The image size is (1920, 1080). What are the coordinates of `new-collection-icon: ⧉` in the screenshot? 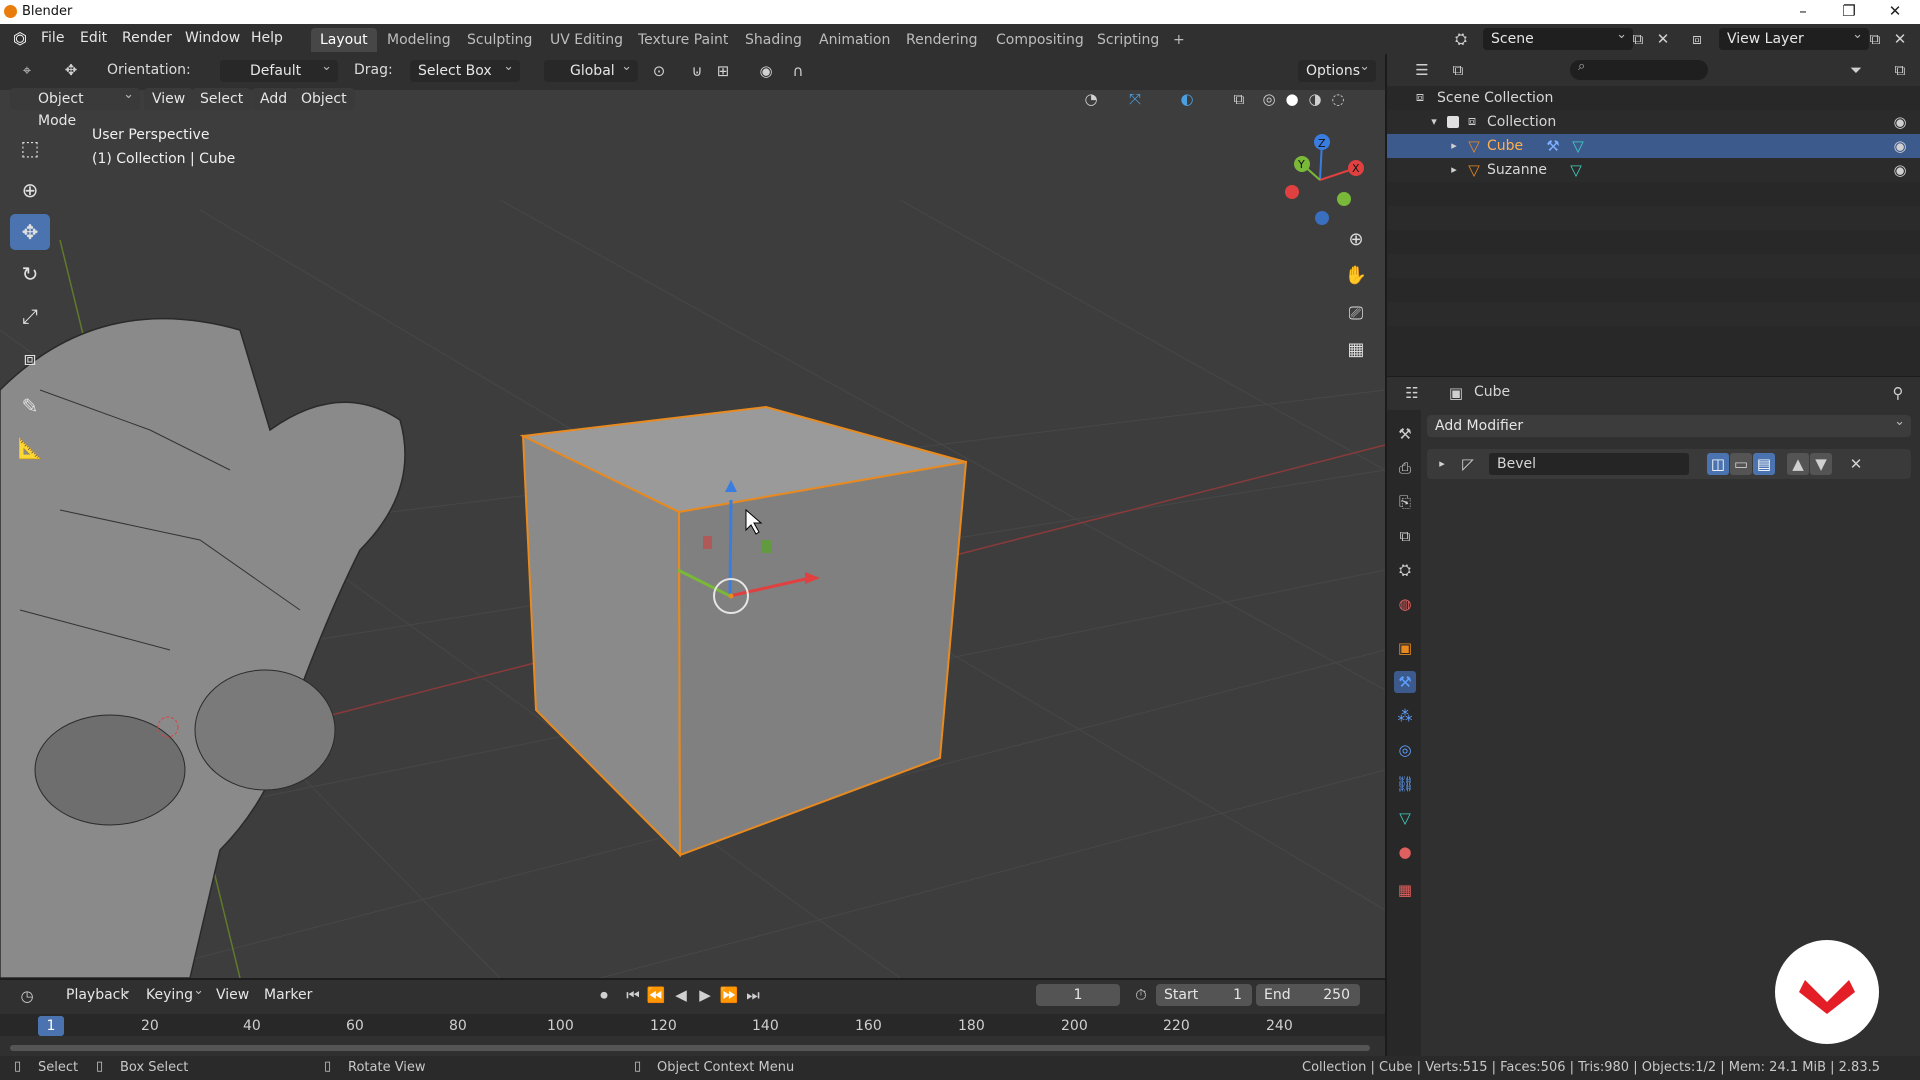 It's located at (1900, 70).